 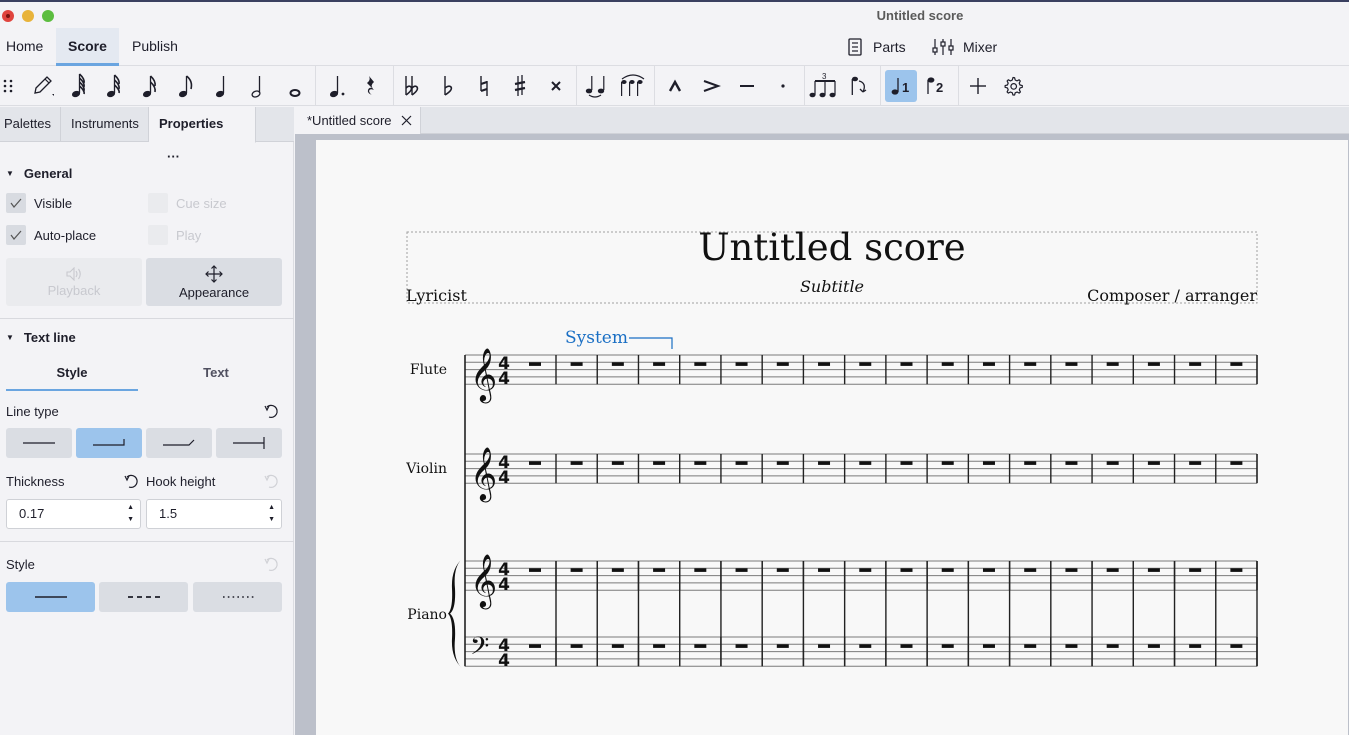 I want to click on parts-button: Parts, so click(x=877, y=47).